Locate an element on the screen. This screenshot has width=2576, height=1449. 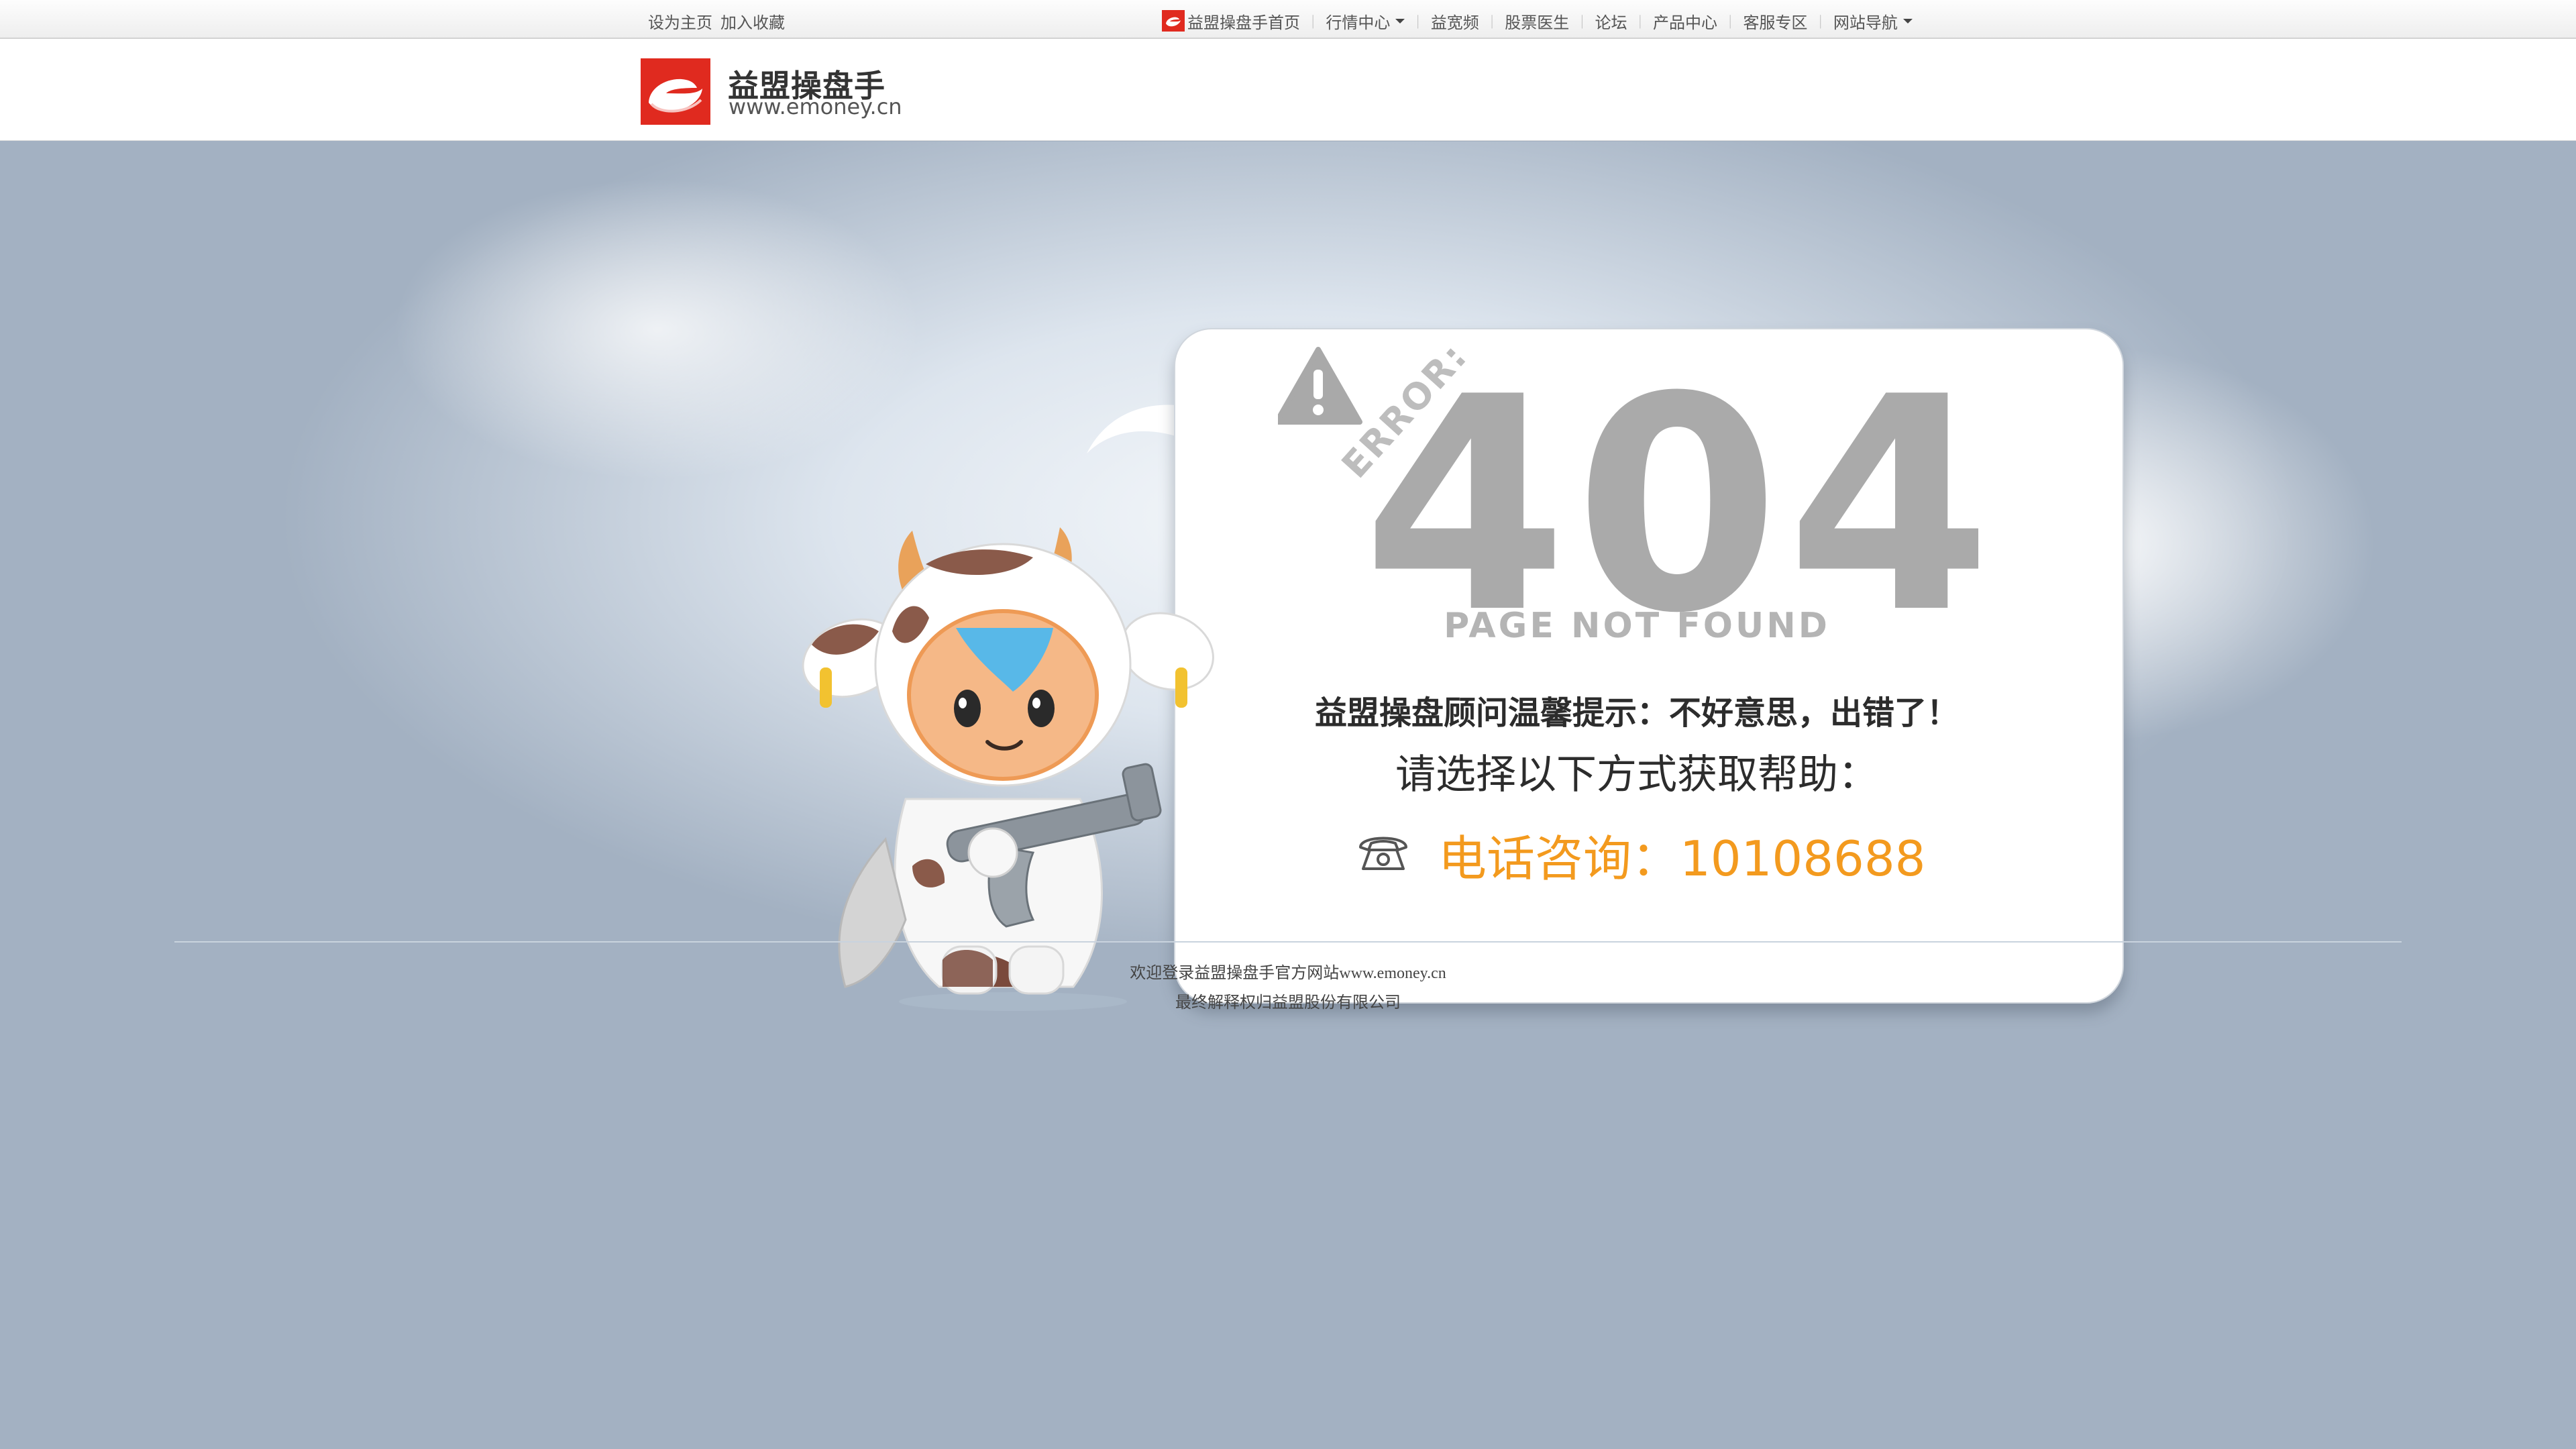
nav-home: 益盟操盘手首页 is located at coordinates (1231, 21).